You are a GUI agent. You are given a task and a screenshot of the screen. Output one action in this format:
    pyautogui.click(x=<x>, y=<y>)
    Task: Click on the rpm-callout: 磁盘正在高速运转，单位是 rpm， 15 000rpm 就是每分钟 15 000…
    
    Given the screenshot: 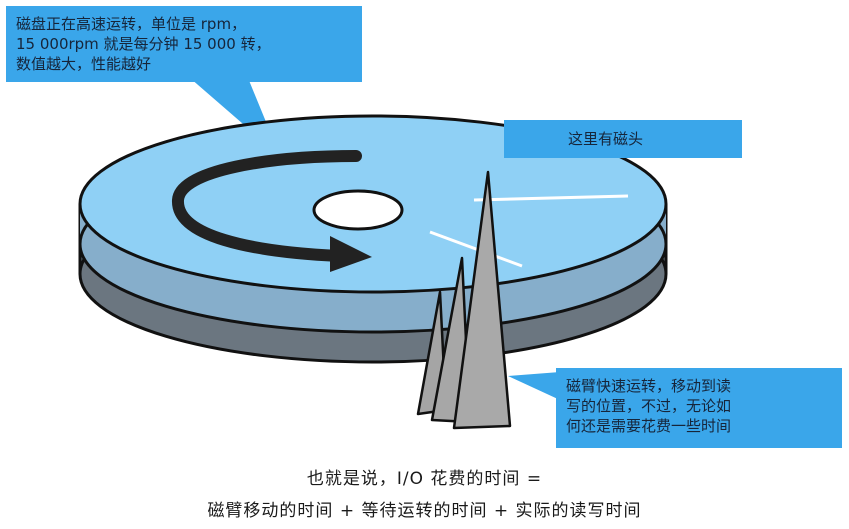 What is the action you would take?
    pyautogui.click(x=184, y=44)
    